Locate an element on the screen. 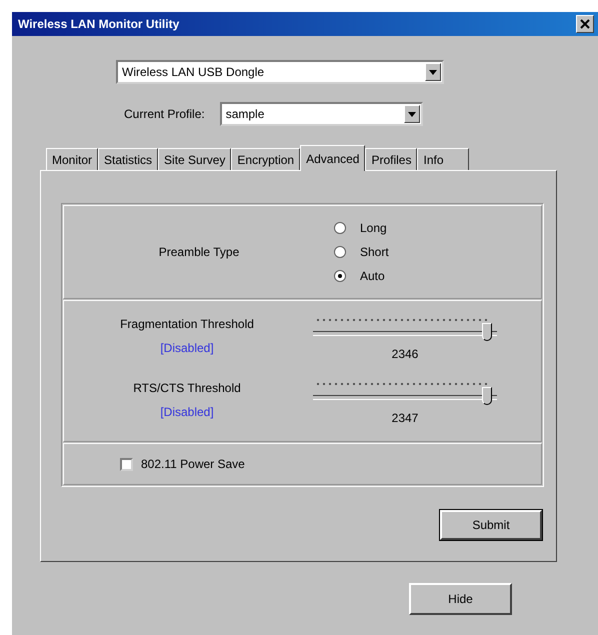  checkbox is located at coordinates (126, 464).